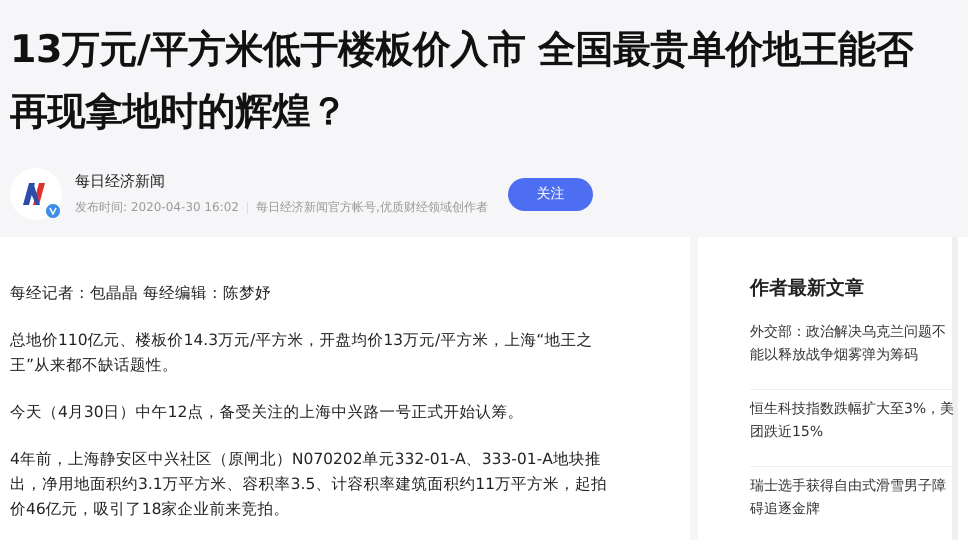  I want to click on article-link: 恒生科技指数跌幅扩大至3%，美团跌近15%, so click(852, 428).